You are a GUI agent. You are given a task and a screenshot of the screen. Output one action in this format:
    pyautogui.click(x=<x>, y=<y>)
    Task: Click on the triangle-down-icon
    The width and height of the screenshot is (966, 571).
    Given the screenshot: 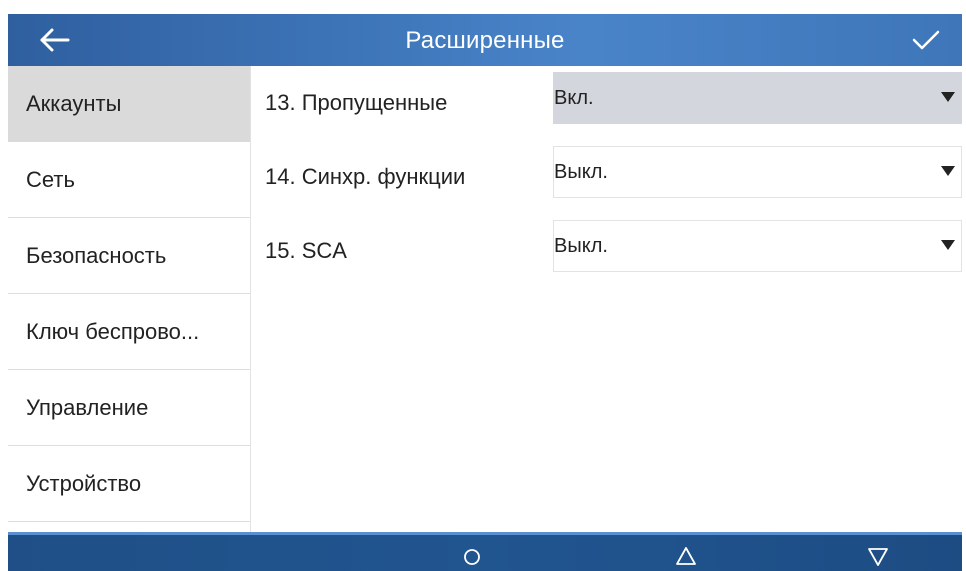 What is the action you would take?
    pyautogui.click(x=878, y=557)
    